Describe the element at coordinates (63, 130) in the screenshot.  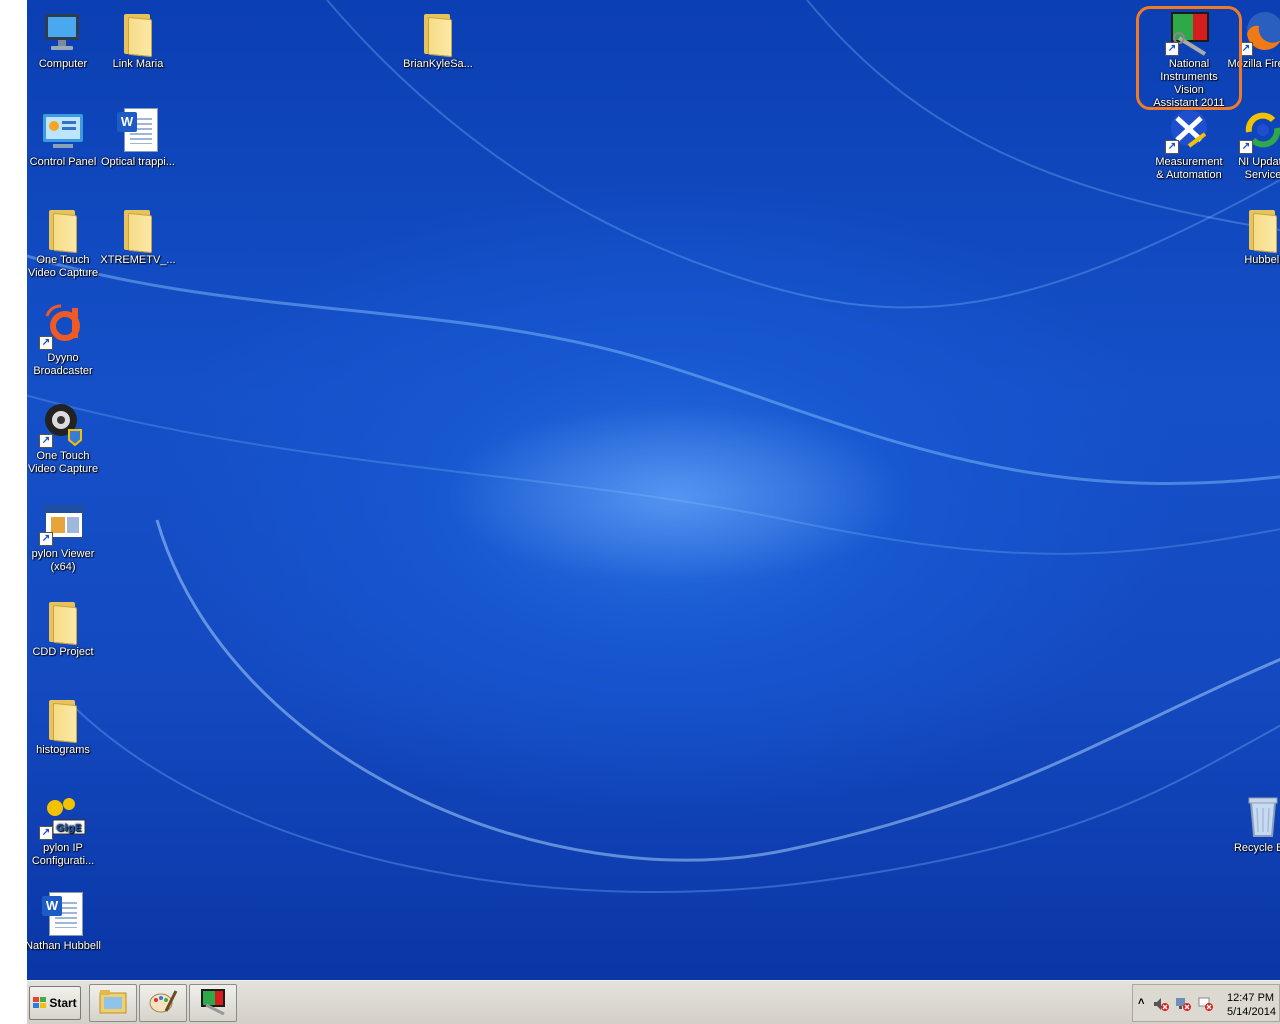
I see `control-panel-icon` at that location.